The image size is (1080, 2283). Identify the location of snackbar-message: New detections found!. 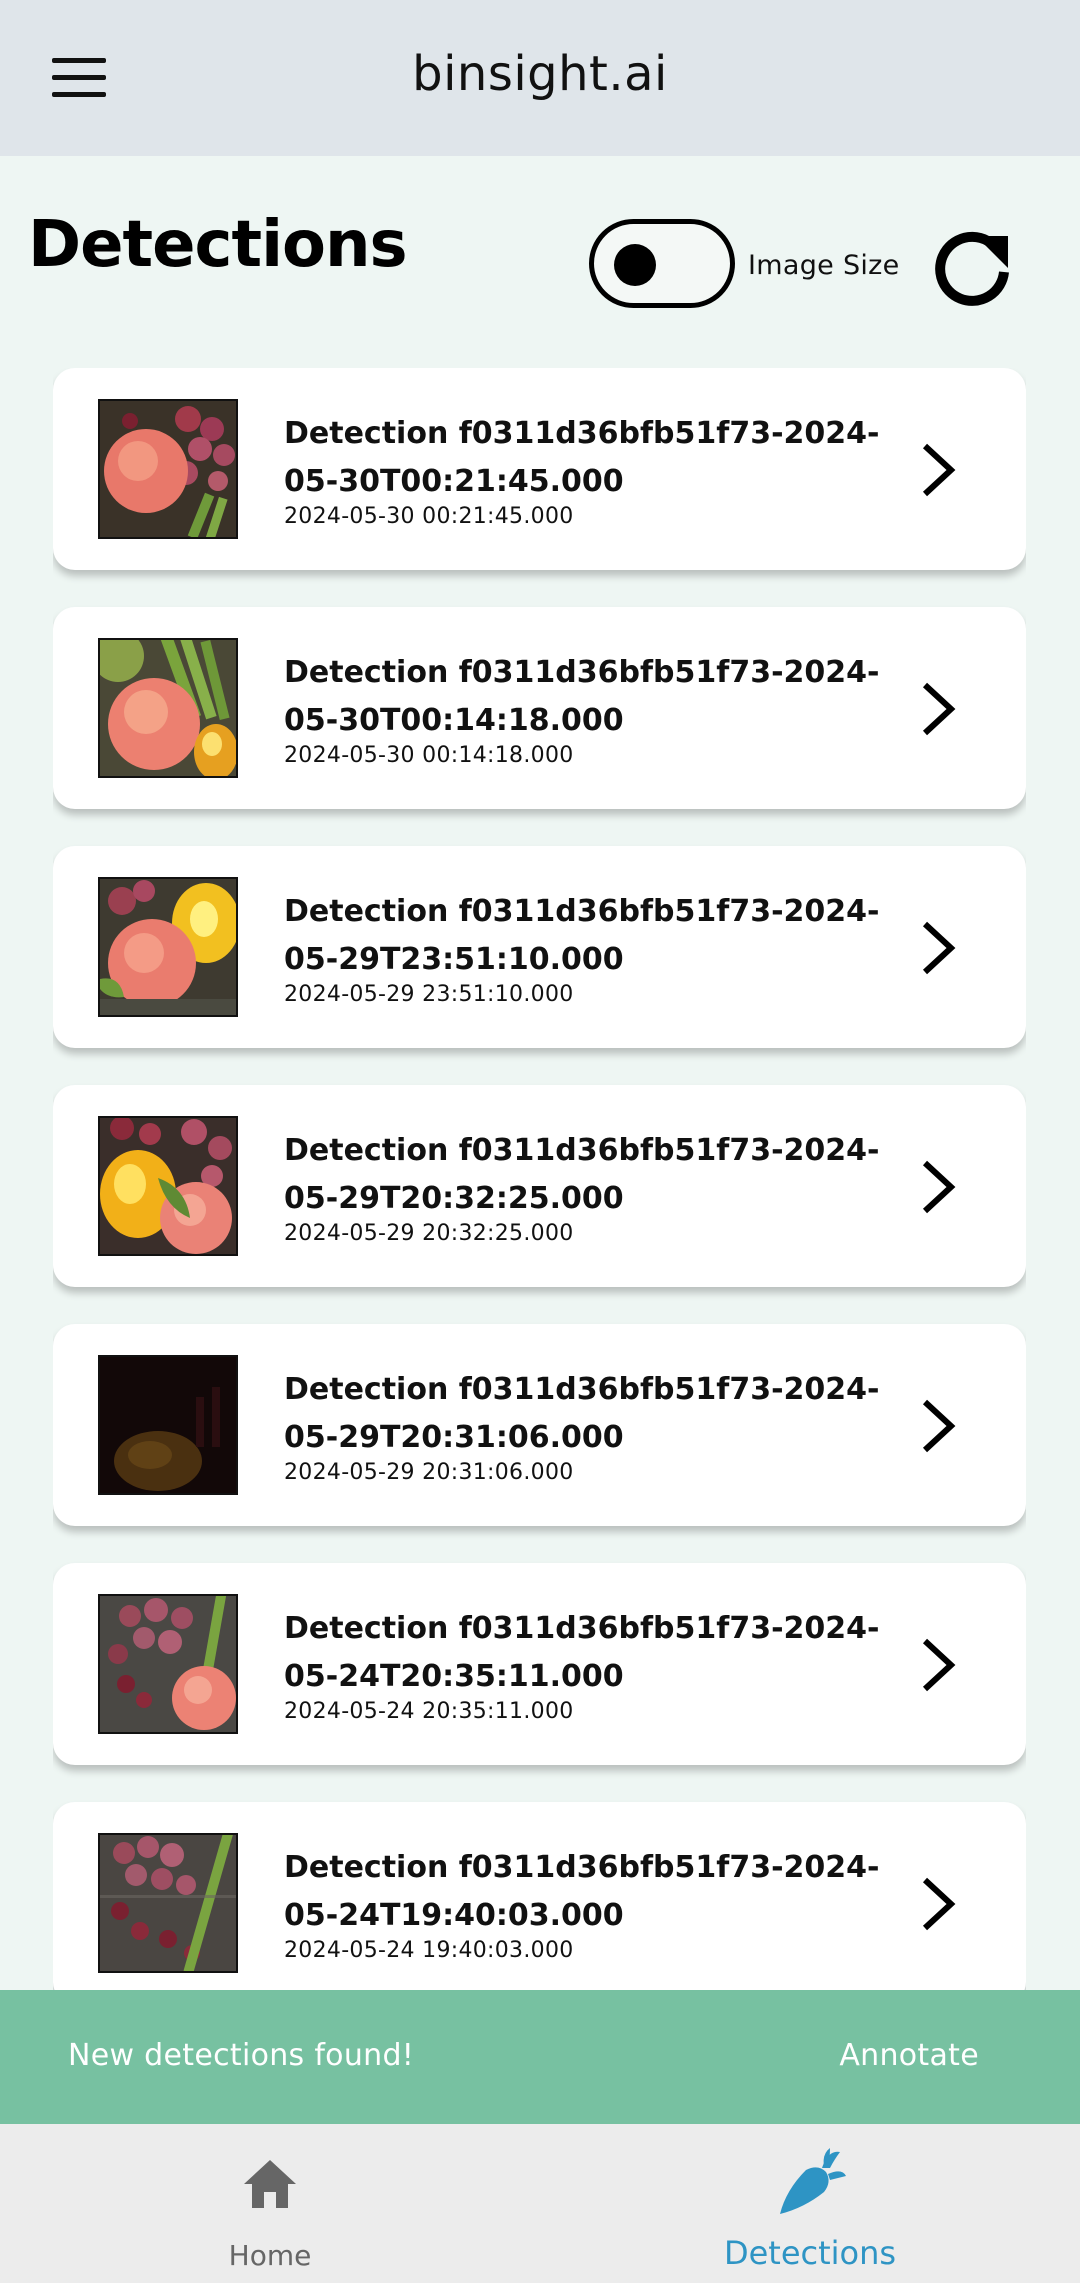
(241, 2055).